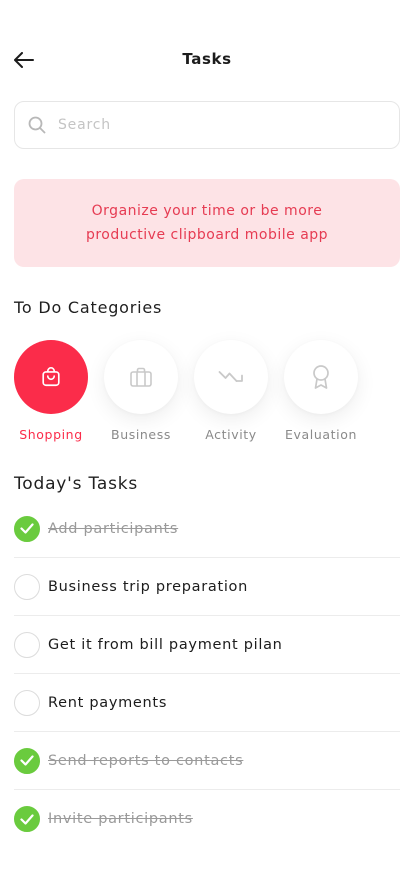  I want to click on task-label: Get it from bill payment pilan, so click(165, 644).